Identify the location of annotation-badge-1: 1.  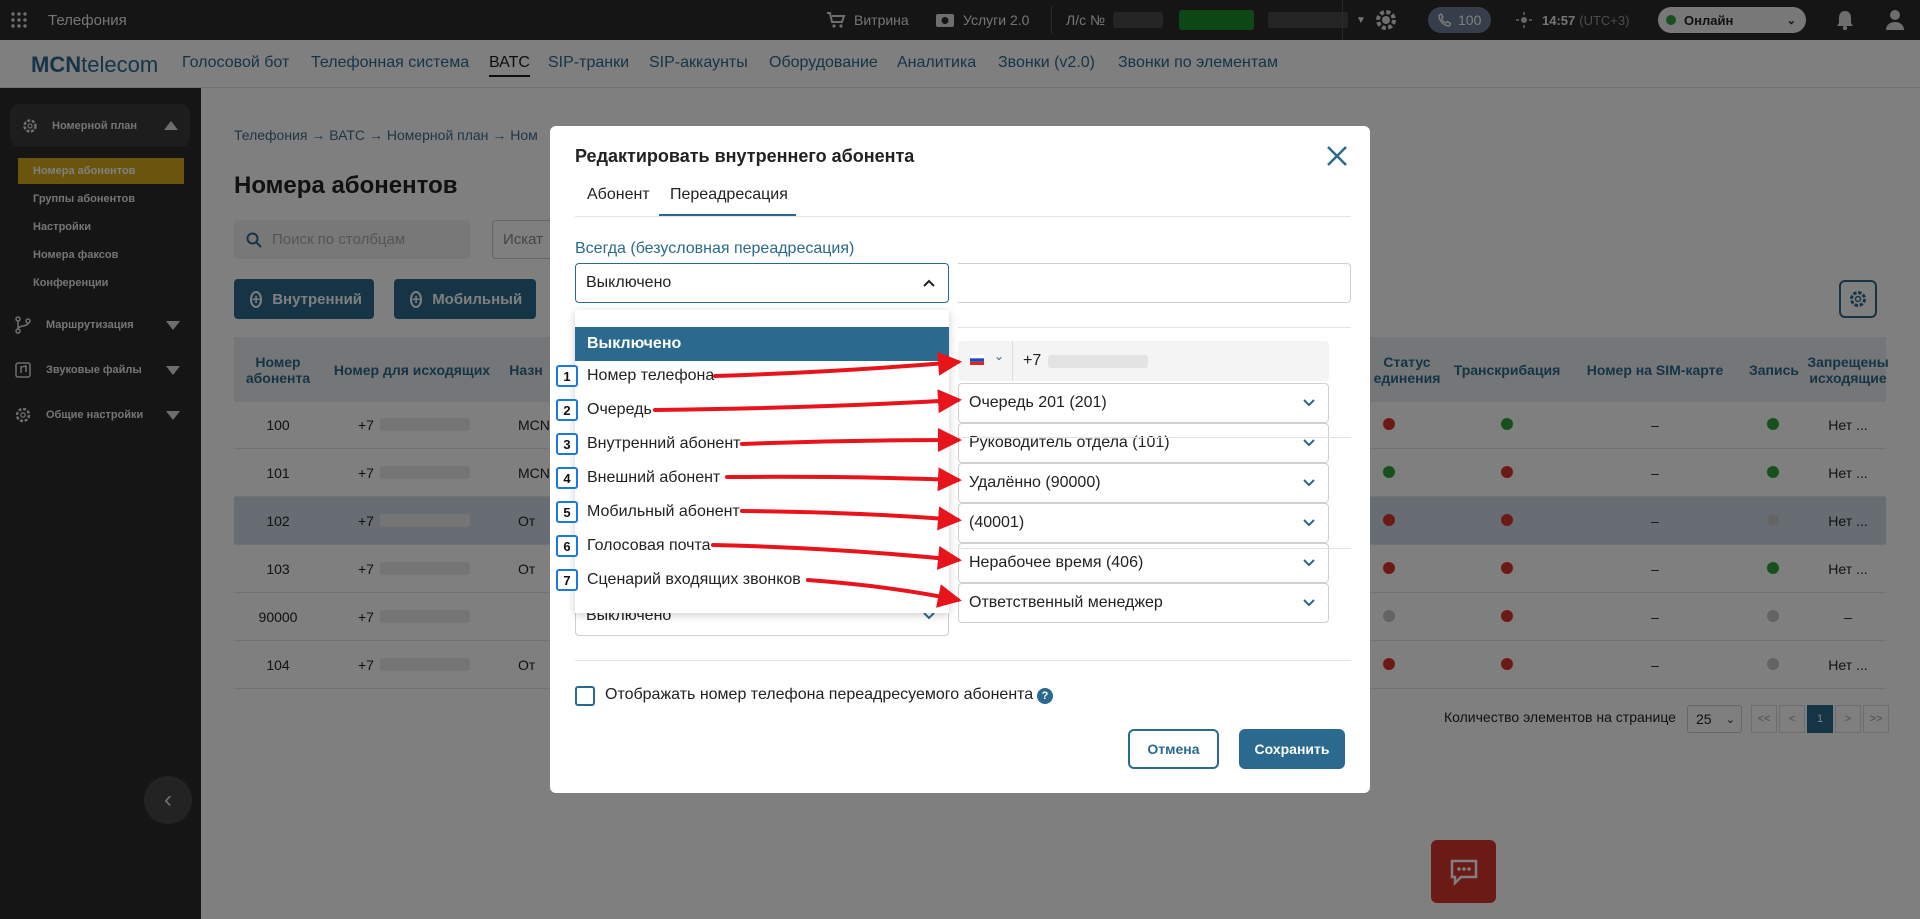
(567, 376).